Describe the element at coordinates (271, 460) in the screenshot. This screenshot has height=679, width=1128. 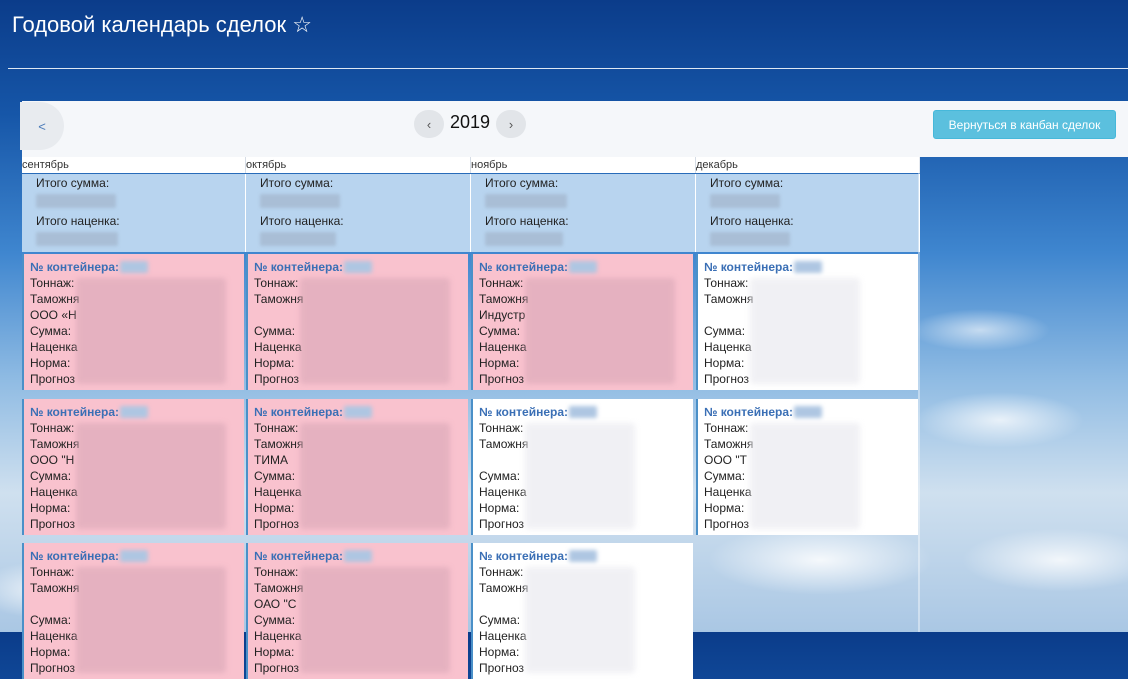
I see `company-name: ТИМА` at that location.